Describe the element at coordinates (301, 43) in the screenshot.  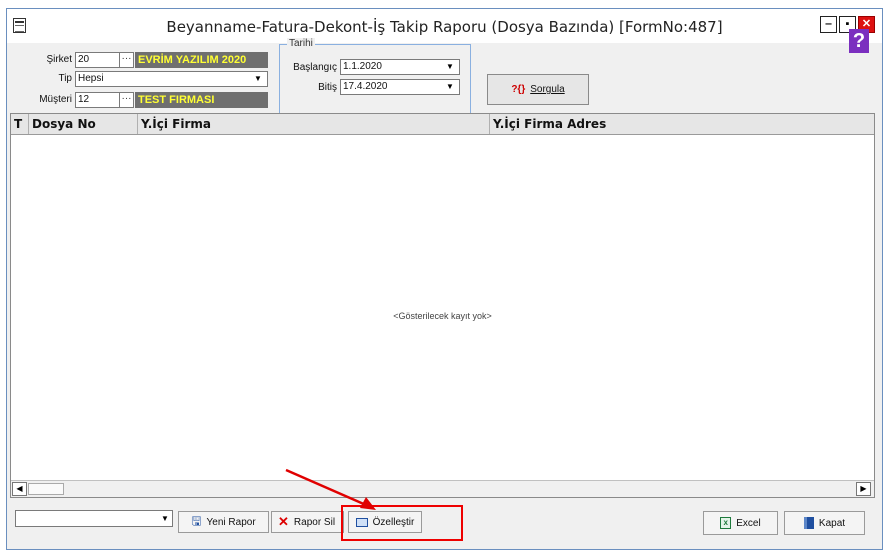
I see `date-group-title: Tarihi` at that location.